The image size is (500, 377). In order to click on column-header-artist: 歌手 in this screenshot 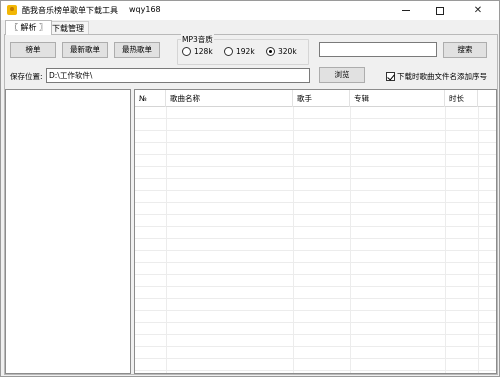, I will do `click(321, 98)`.